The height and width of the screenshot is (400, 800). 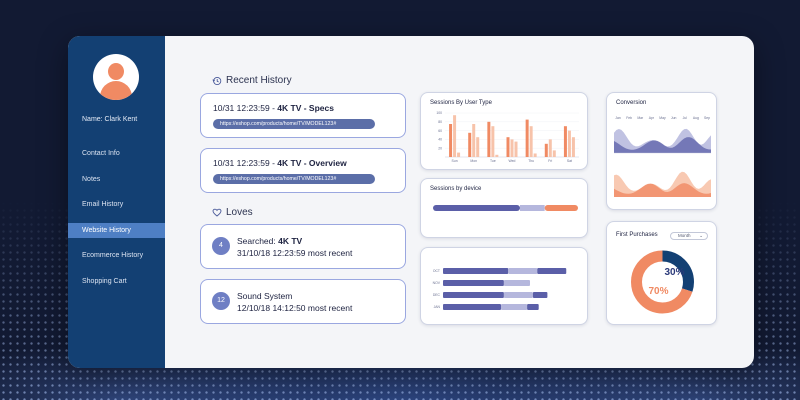 I want to click on x-tick-label: Sun, so click(x=455, y=161).